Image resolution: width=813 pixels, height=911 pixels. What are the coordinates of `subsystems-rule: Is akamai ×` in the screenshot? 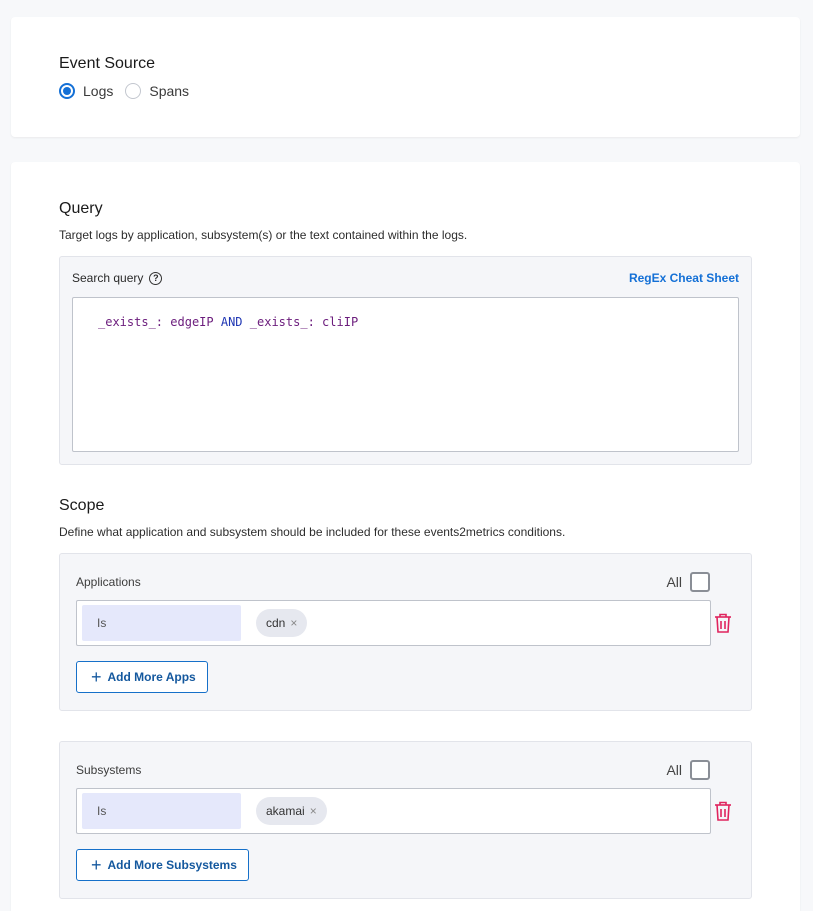 It's located at (393, 811).